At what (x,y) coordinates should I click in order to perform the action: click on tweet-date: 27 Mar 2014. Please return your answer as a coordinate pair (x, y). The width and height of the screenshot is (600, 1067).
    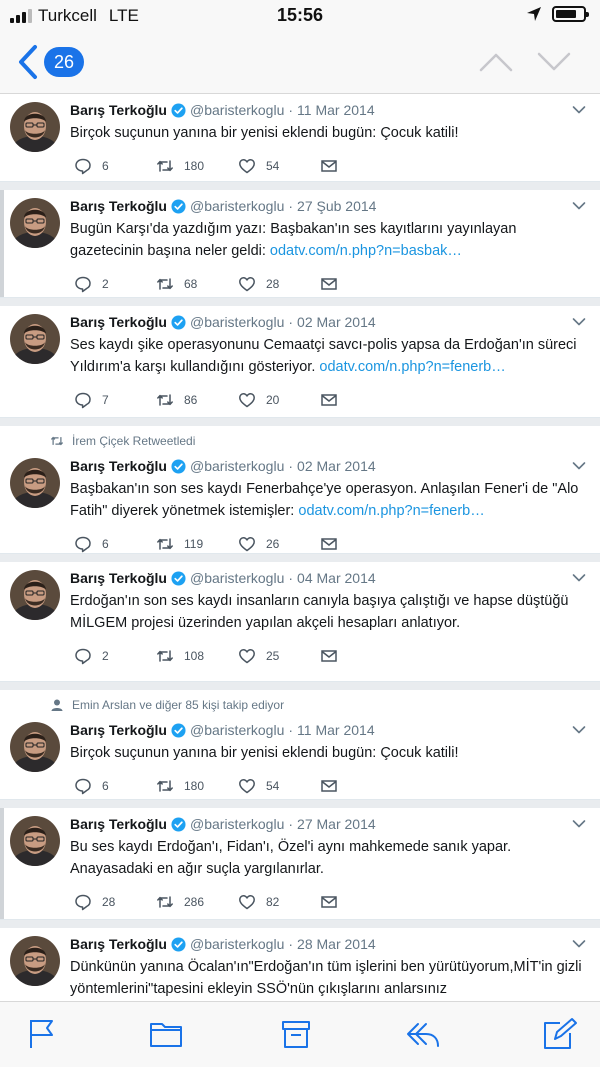
    Looking at the image, I should click on (336, 824).